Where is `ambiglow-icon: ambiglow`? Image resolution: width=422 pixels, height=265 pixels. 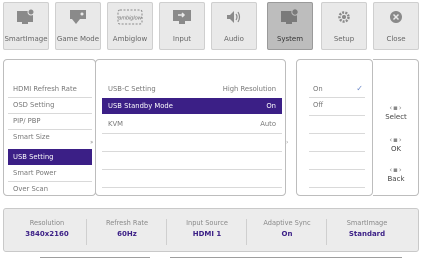
ambiglow-icon: ambiglow is located at coordinates (130, 17).